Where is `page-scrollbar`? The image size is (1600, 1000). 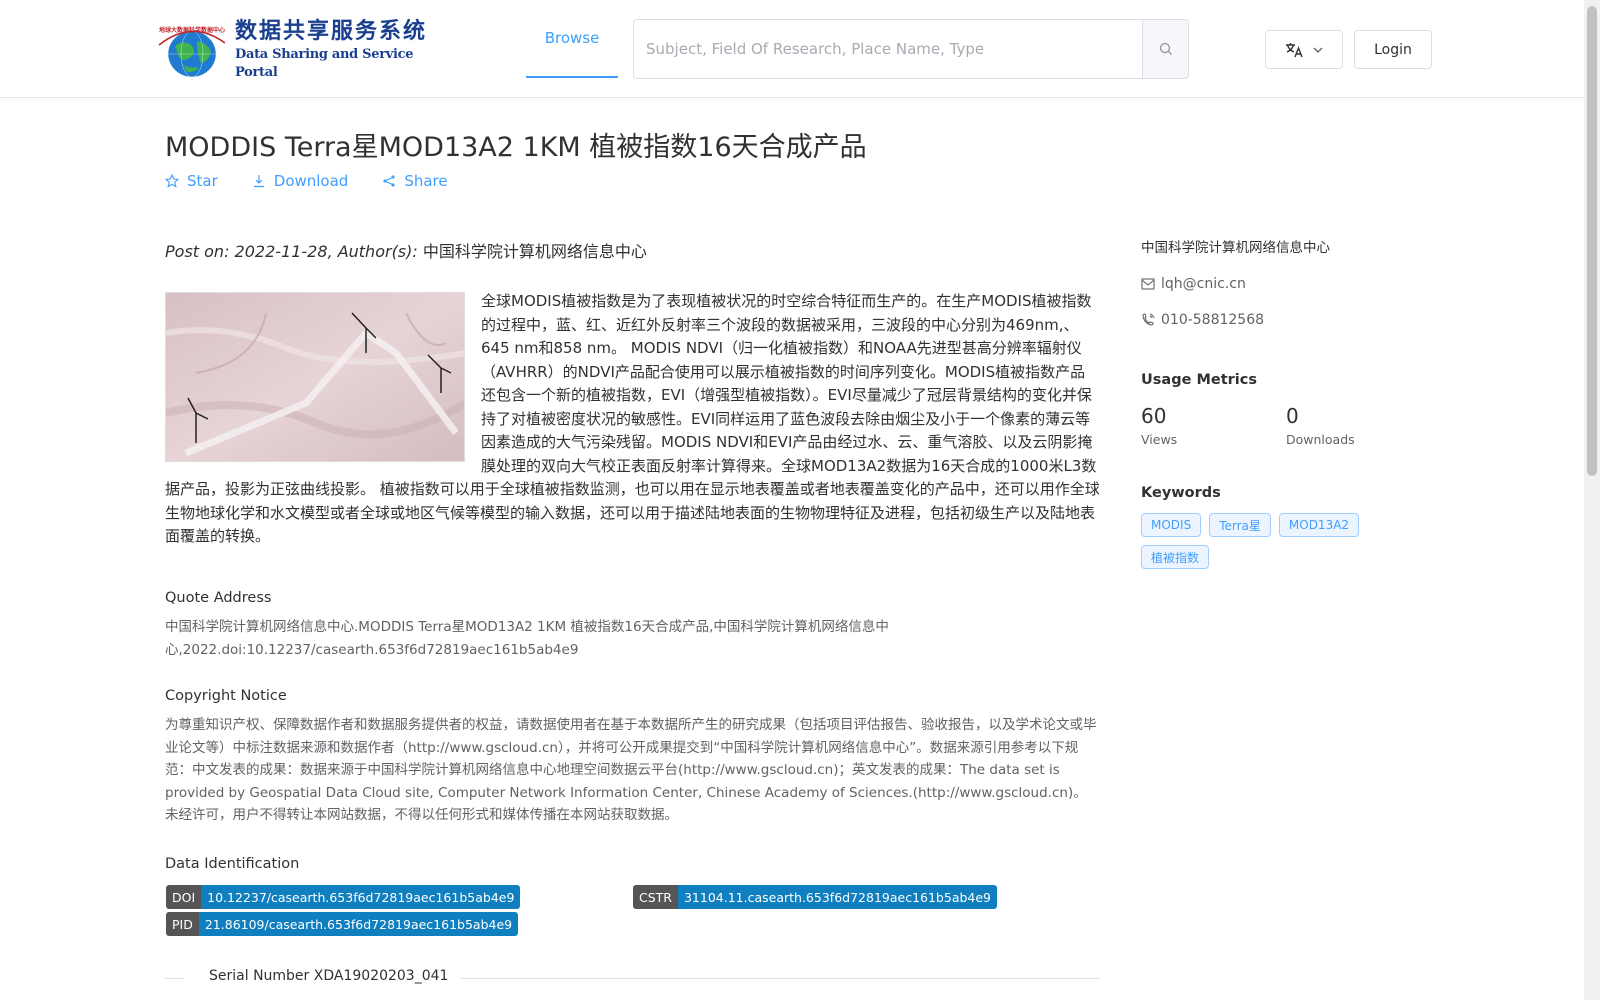 page-scrollbar is located at coordinates (1592, 500).